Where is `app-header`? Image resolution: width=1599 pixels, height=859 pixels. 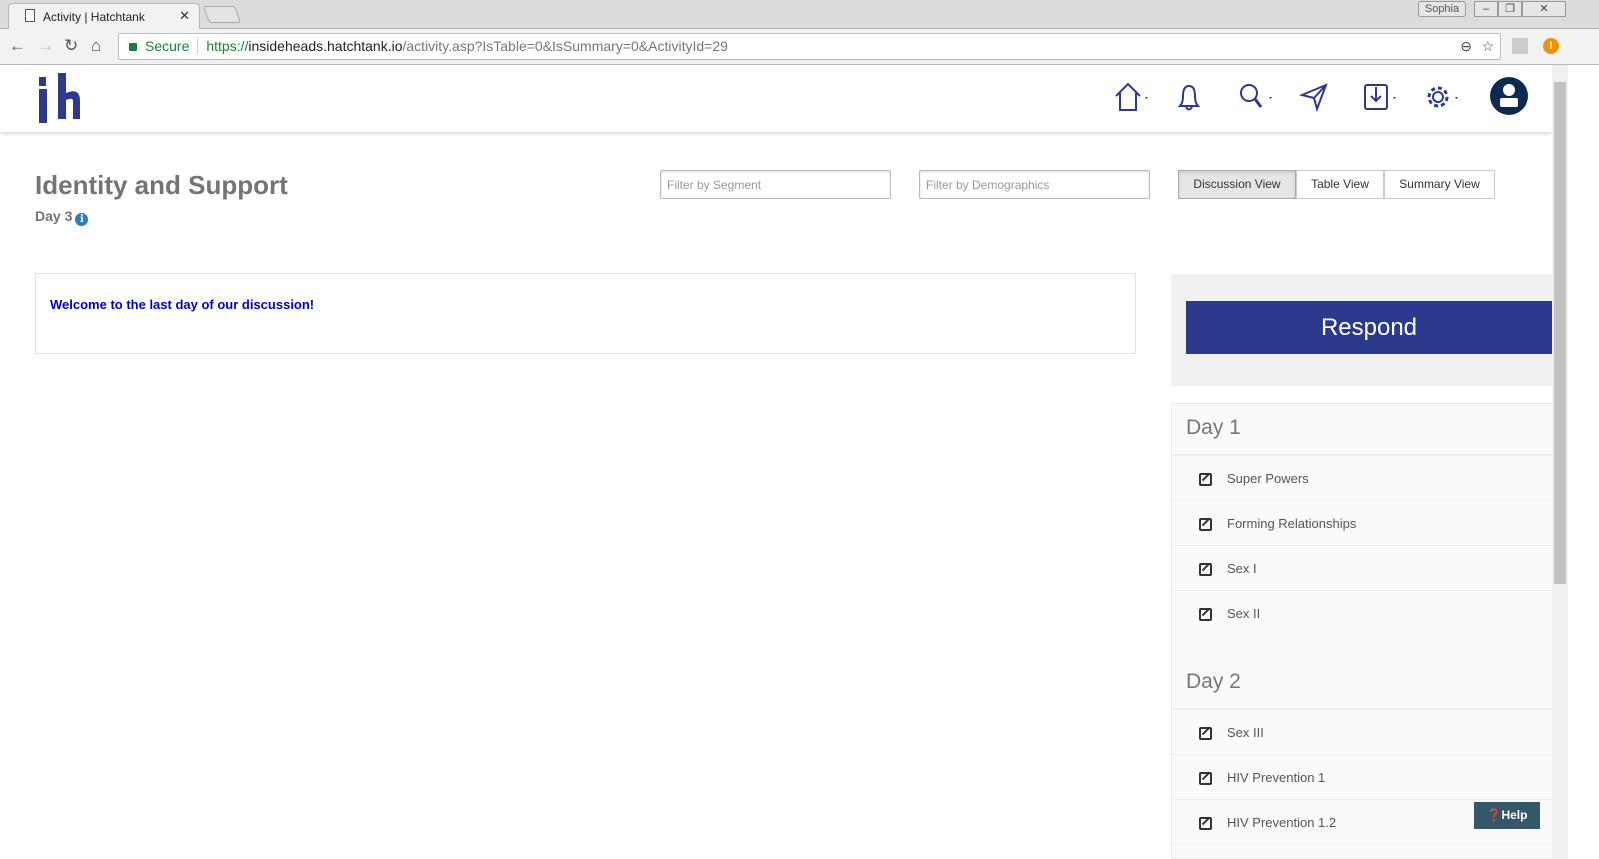
app-header is located at coordinates (776, 98).